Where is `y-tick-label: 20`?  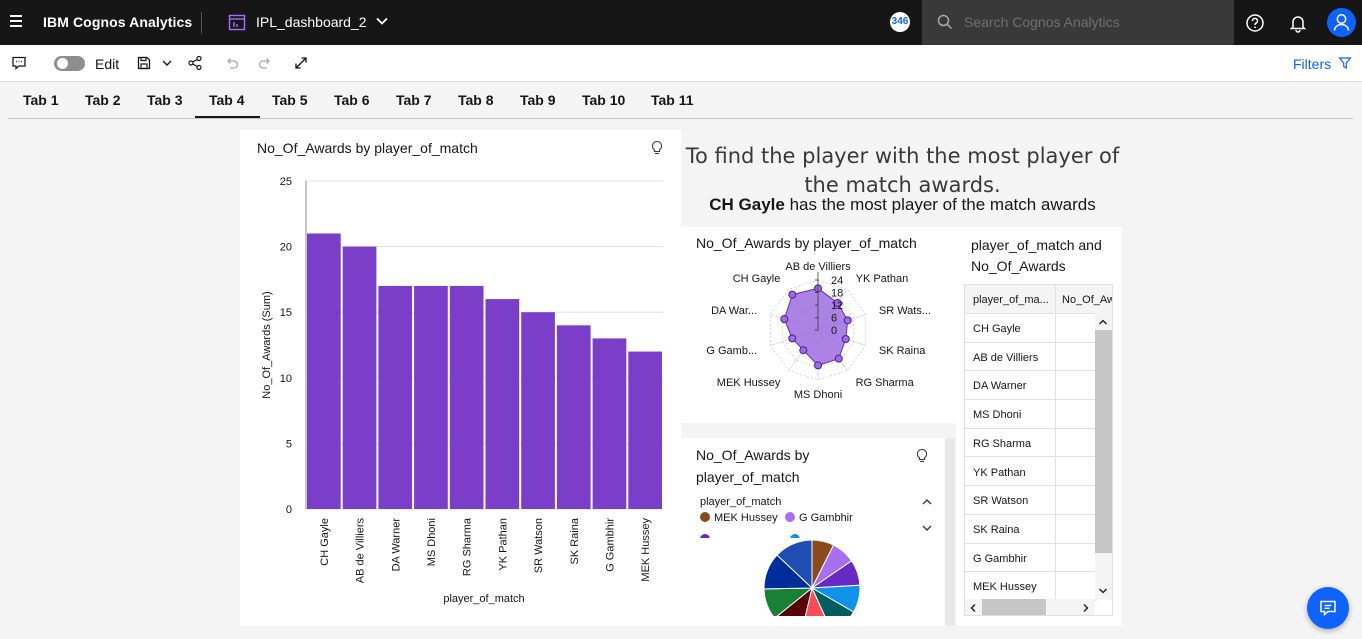
y-tick-label: 20 is located at coordinates (286, 248).